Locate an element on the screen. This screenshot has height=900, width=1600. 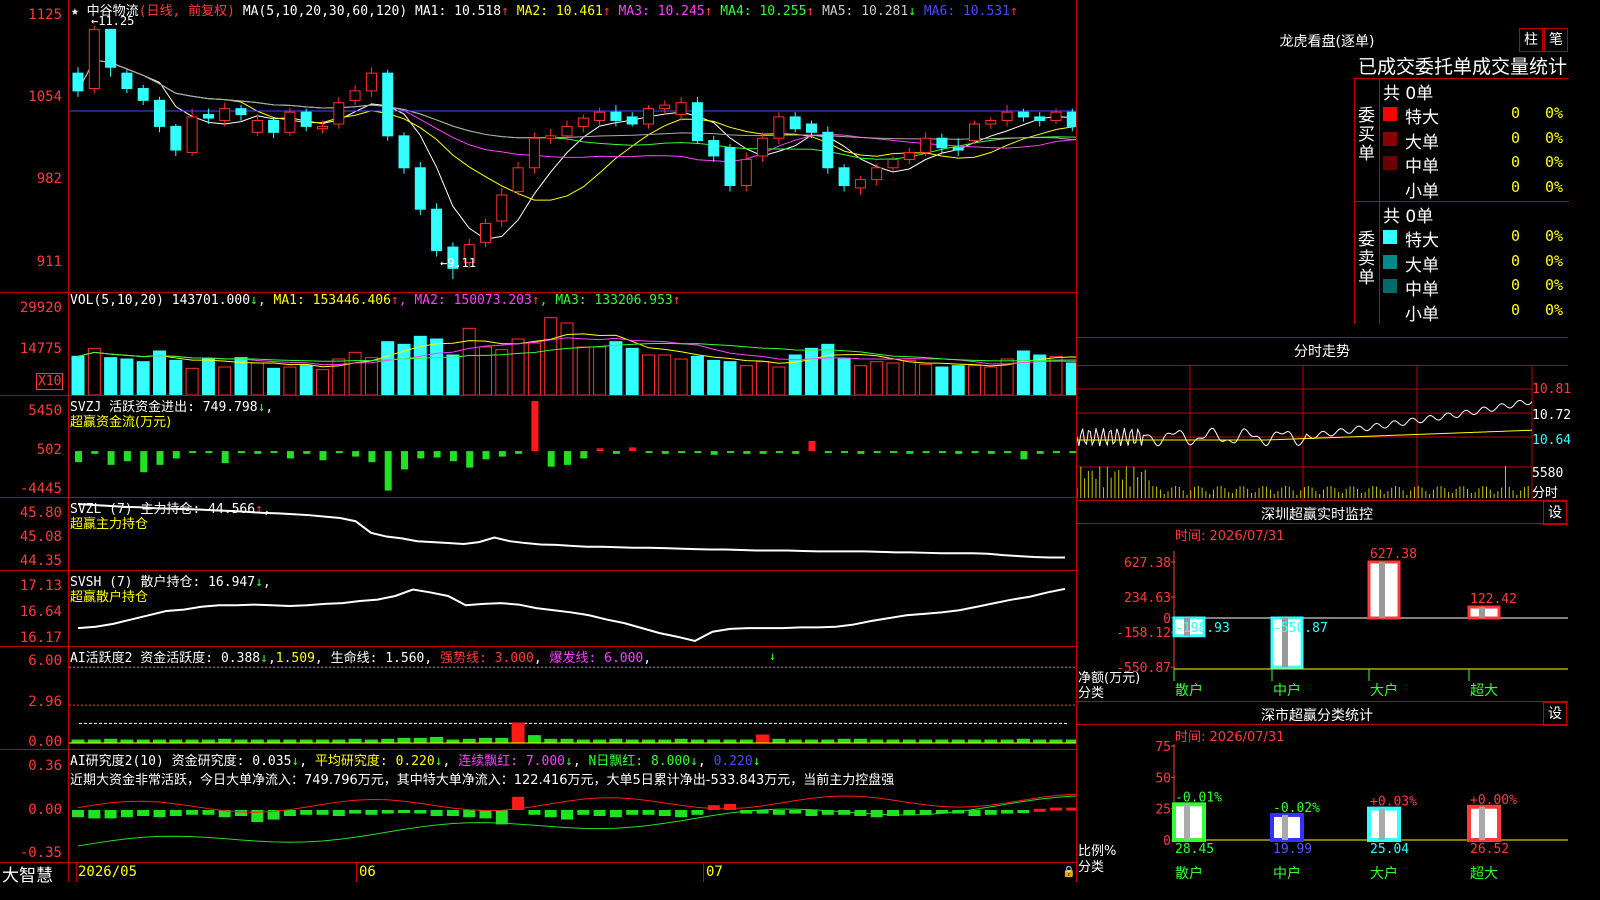
monitor-axis-label: 0 is located at coordinates (1167, 619).